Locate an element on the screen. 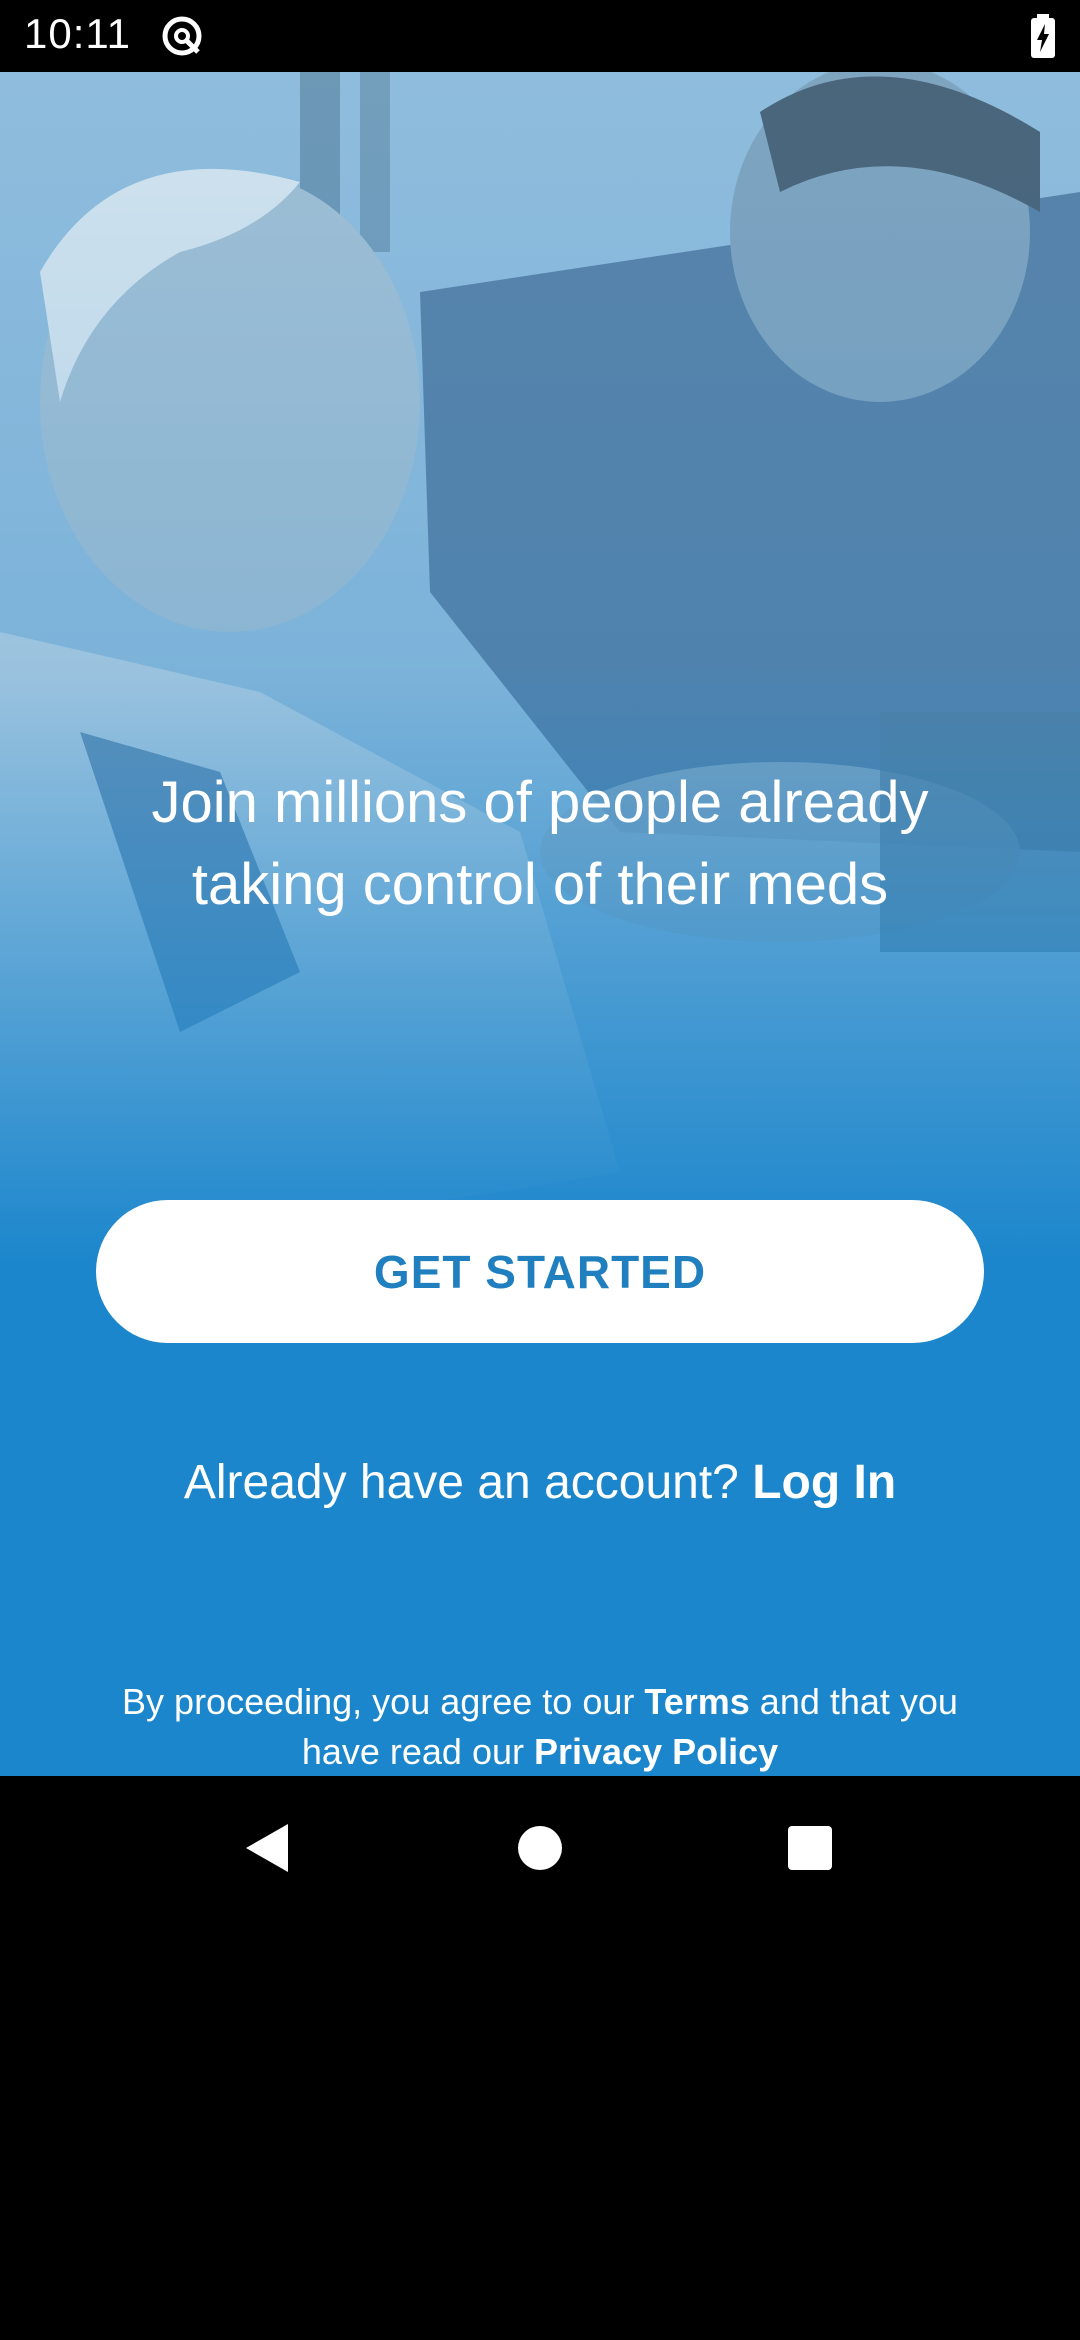  status-bar: 10:11 is located at coordinates (540, 36).